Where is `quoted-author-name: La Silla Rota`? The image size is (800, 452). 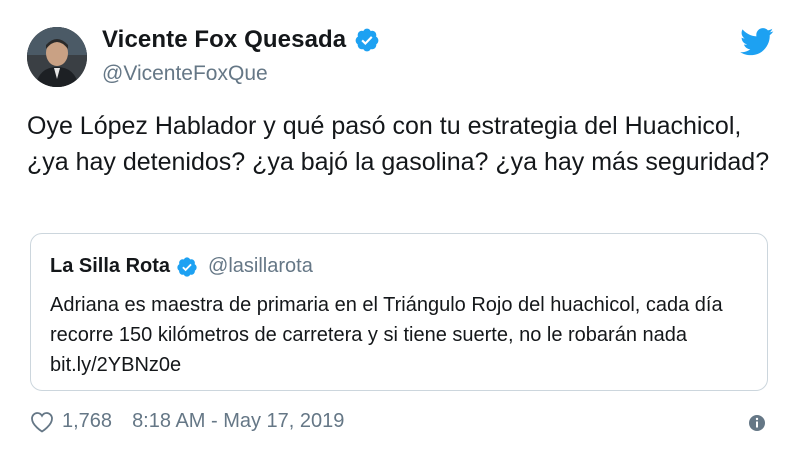
quoted-author-name: La Silla Rota is located at coordinates (110, 266).